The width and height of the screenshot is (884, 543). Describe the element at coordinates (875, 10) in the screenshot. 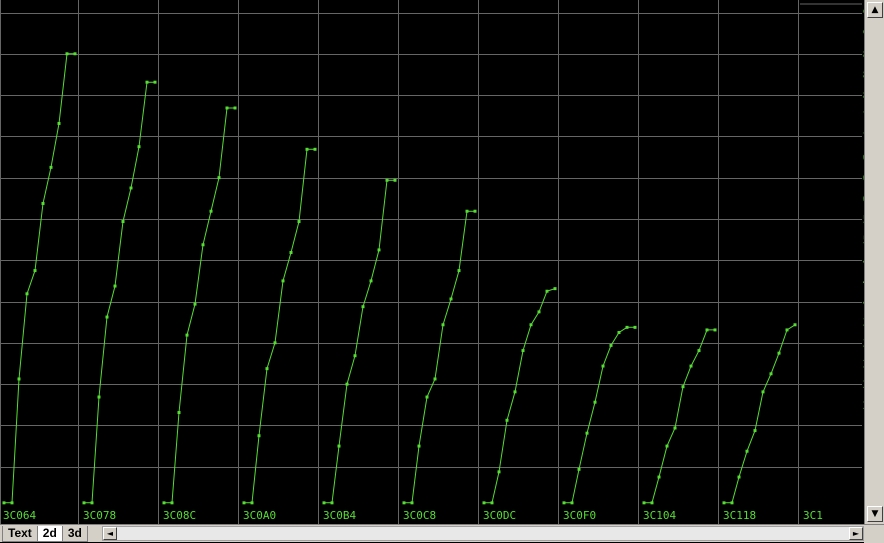

I see `scroll-up-button: ▲` at that location.